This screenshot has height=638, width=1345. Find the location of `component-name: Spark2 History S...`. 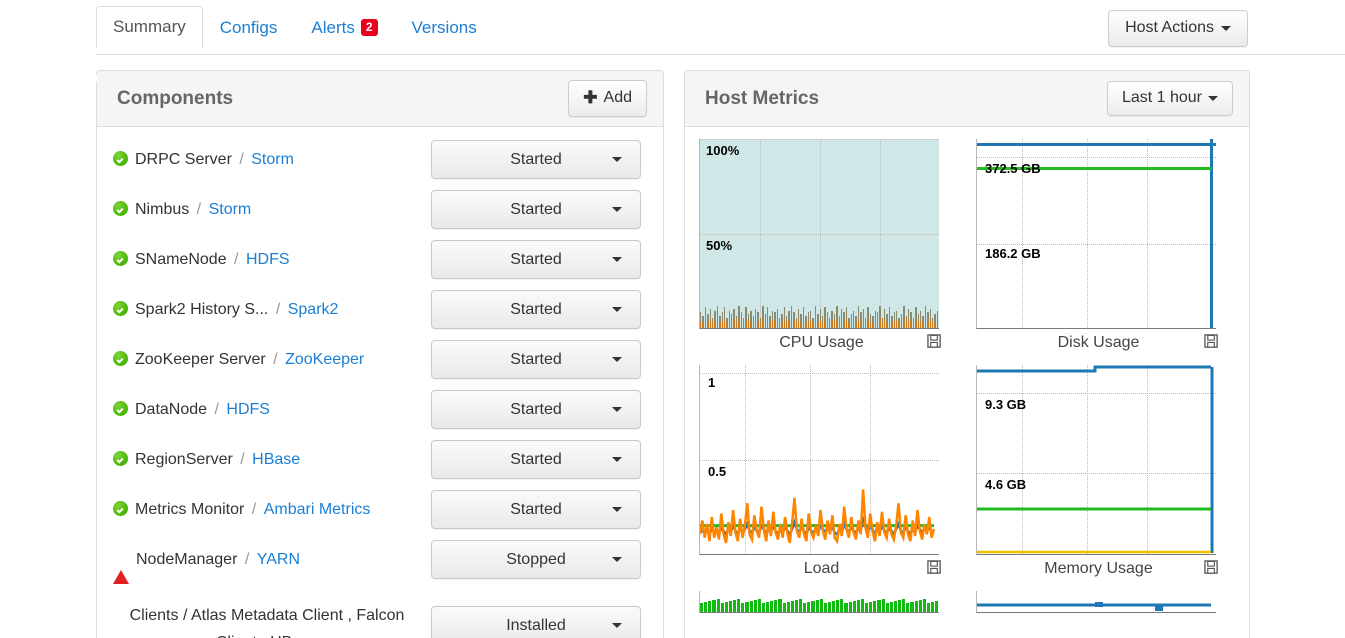

component-name: Spark2 History S... is located at coordinates (202, 309).